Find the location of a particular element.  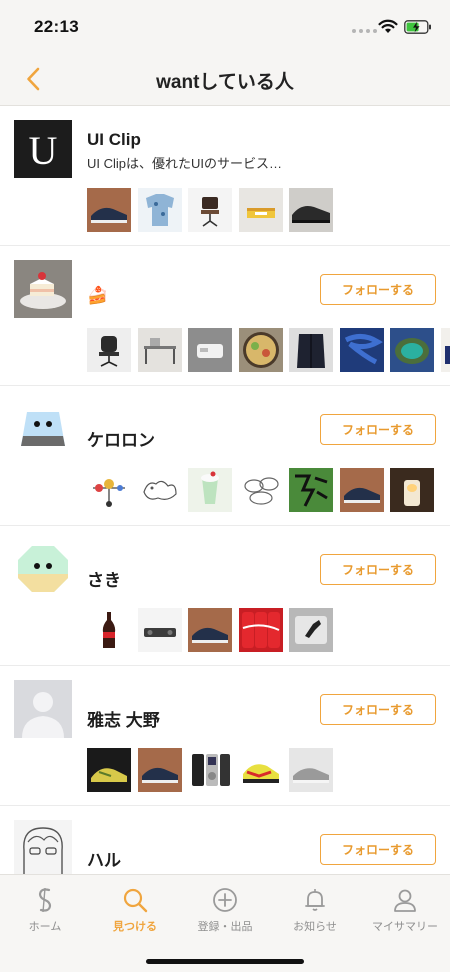

tab-my-summary: マイサマリー is located at coordinates (405, 911).